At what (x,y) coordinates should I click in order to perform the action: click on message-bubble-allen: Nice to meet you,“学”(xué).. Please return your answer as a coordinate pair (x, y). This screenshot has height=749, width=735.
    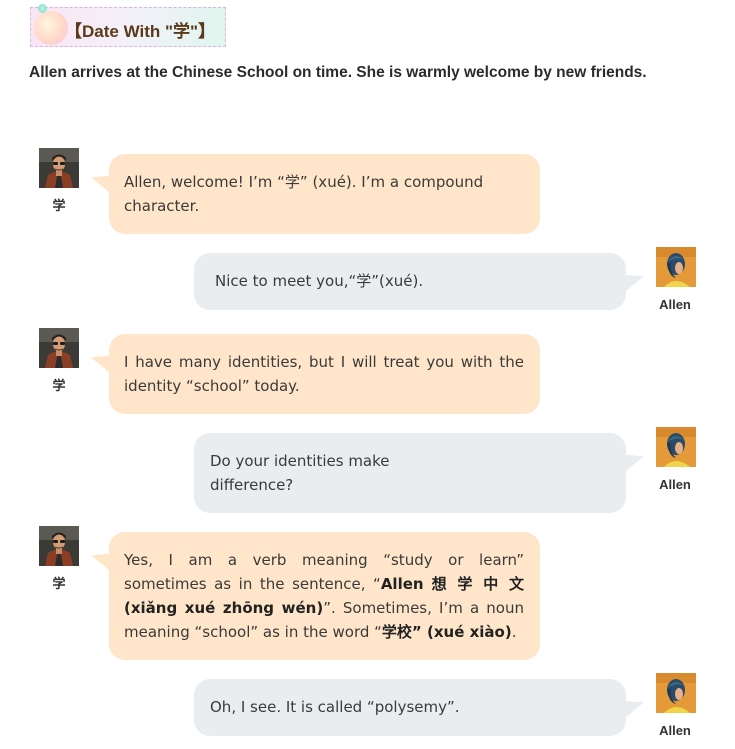
    Looking at the image, I should click on (410, 281).